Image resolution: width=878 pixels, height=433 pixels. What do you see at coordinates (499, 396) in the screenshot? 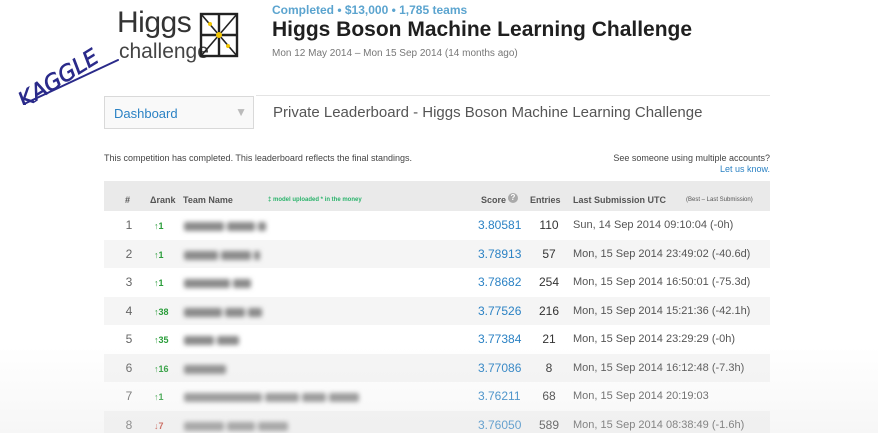
I see `row-score: 3.76211` at bounding box center [499, 396].